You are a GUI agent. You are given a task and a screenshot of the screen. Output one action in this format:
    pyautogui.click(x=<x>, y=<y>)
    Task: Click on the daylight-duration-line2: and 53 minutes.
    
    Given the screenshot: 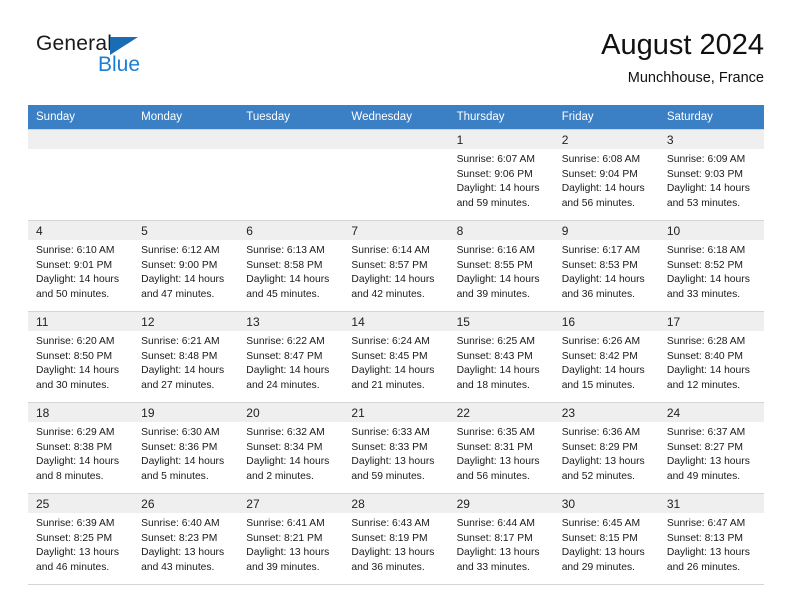 What is the action you would take?
    pyautogui.click(x=703, y=203)
    